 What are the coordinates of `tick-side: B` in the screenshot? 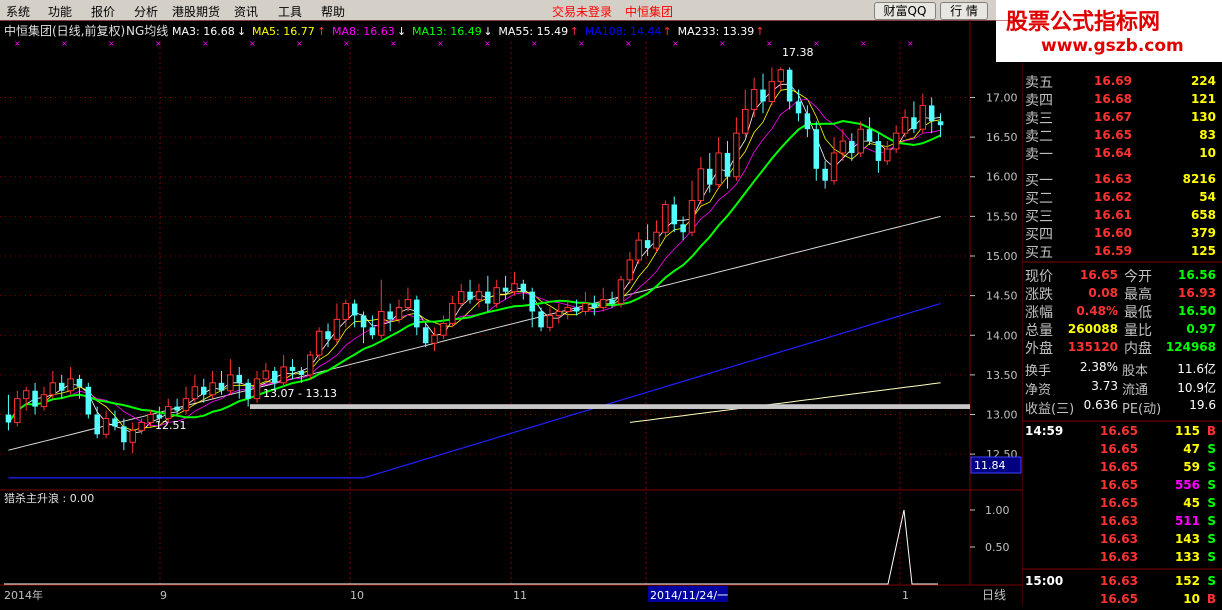 It's located at (1211, 599).